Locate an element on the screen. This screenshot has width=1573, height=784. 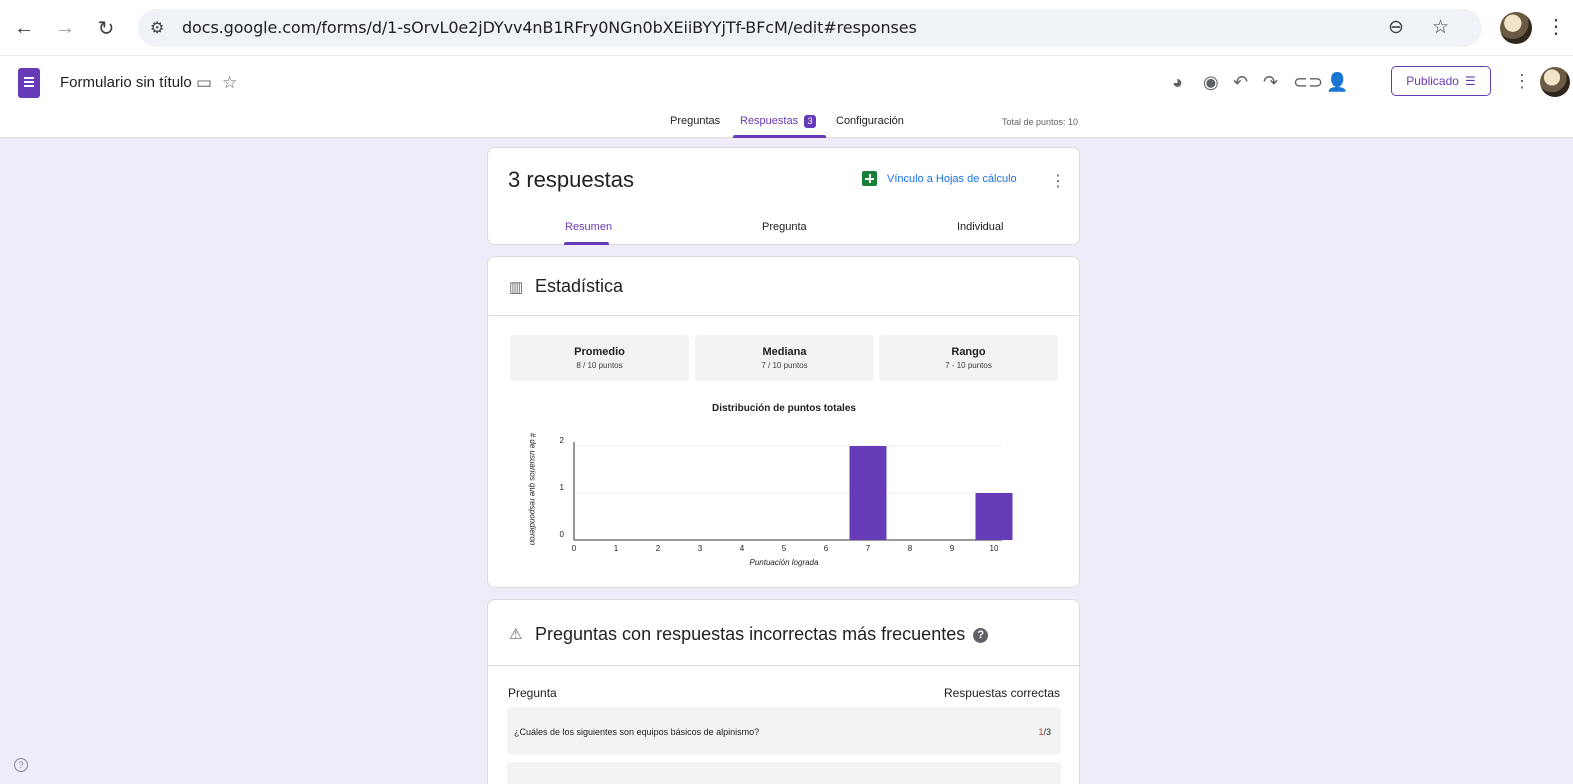
stat-median-label: Mediana is located at coordinates (784, 352).